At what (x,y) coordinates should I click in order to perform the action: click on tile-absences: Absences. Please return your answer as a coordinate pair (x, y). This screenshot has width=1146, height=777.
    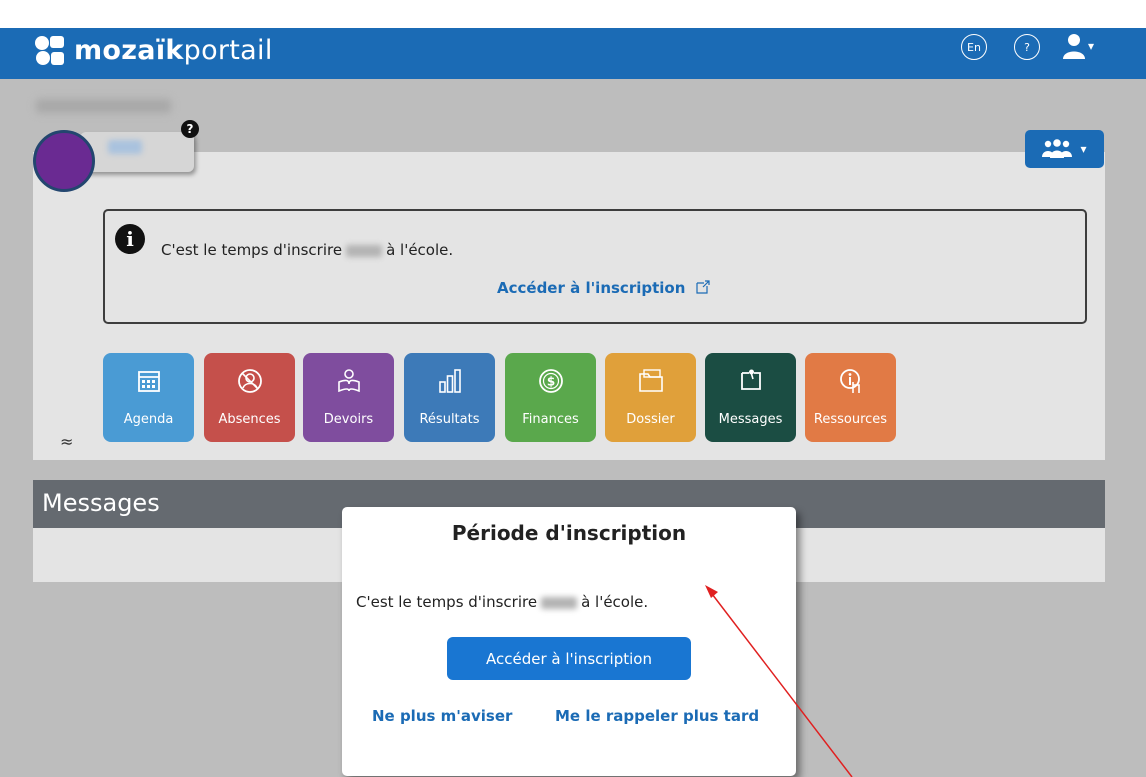
    Looking at the image, I should click on (249, 397).